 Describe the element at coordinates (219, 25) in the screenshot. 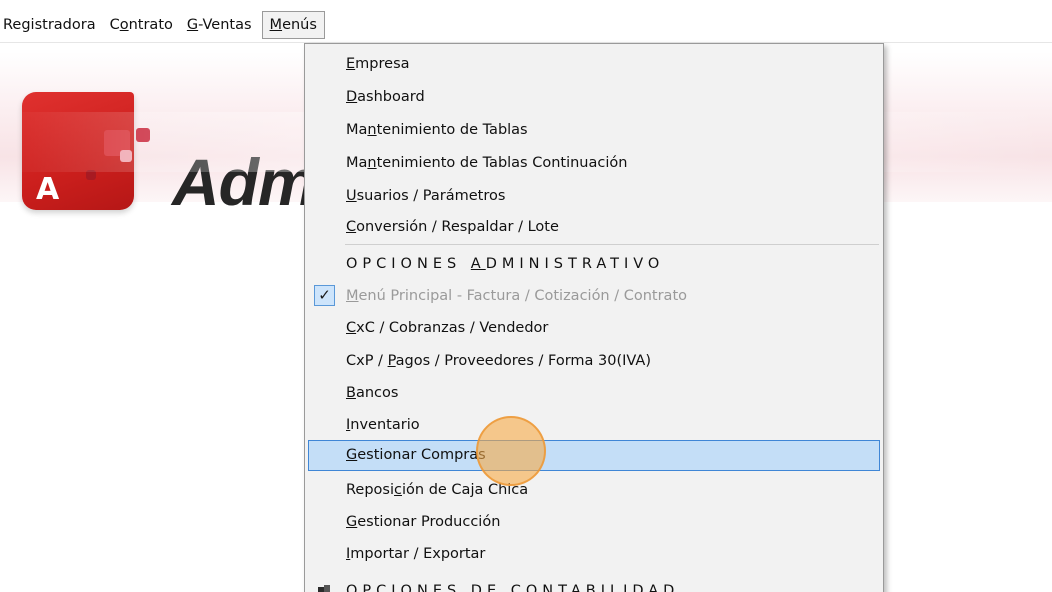

I see `menu-g-ventas: G-Ventas` at that location.